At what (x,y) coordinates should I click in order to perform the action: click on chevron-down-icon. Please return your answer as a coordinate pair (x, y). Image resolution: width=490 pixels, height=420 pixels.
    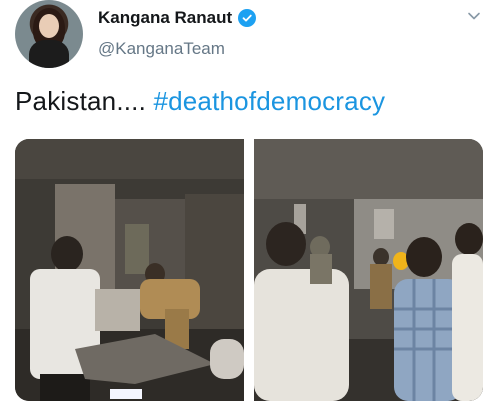
    Looking at the image, I should click on (474, 16).